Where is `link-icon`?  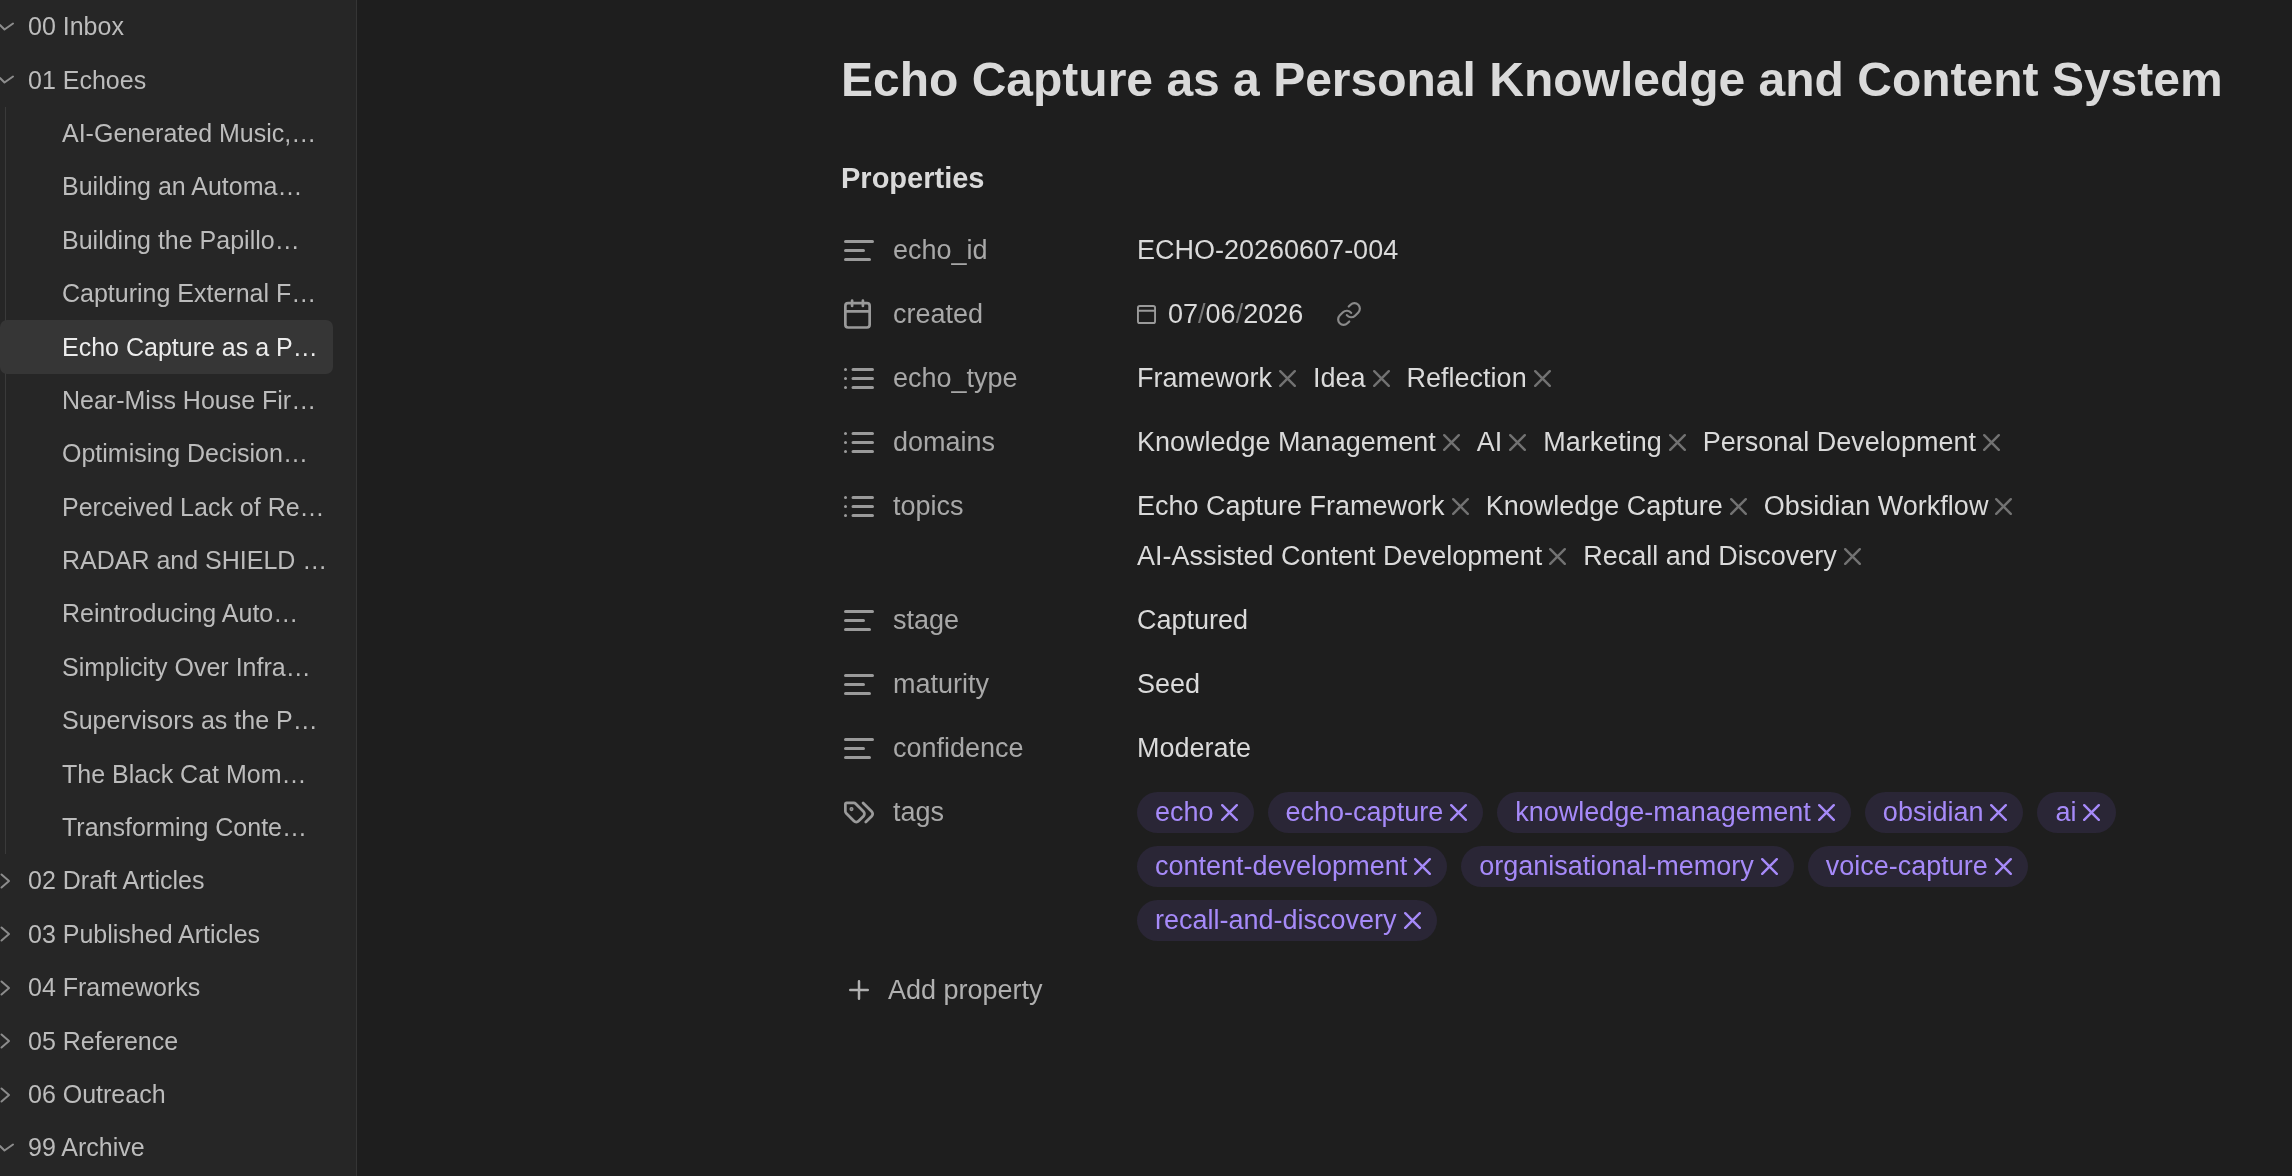 link-icon is located at coordinates (1349, 314).